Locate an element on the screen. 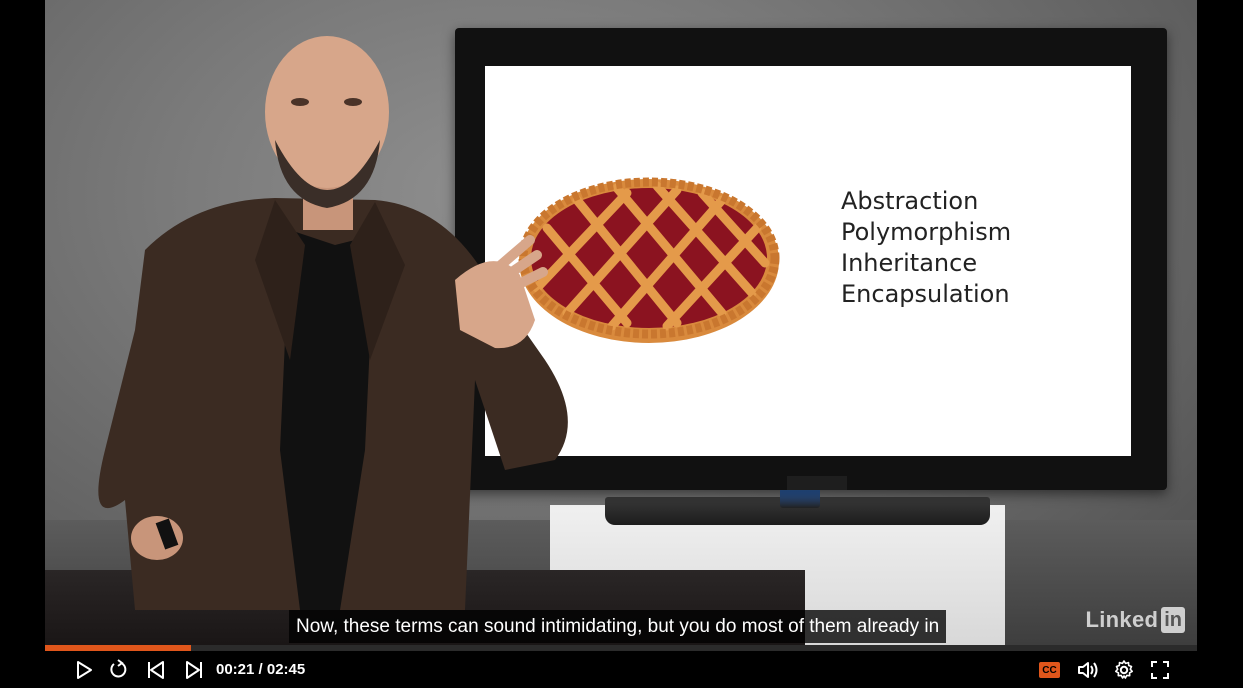 This screenshot has height=688, width=1243. fullscreen-button is located at coordinates (1160, 670).